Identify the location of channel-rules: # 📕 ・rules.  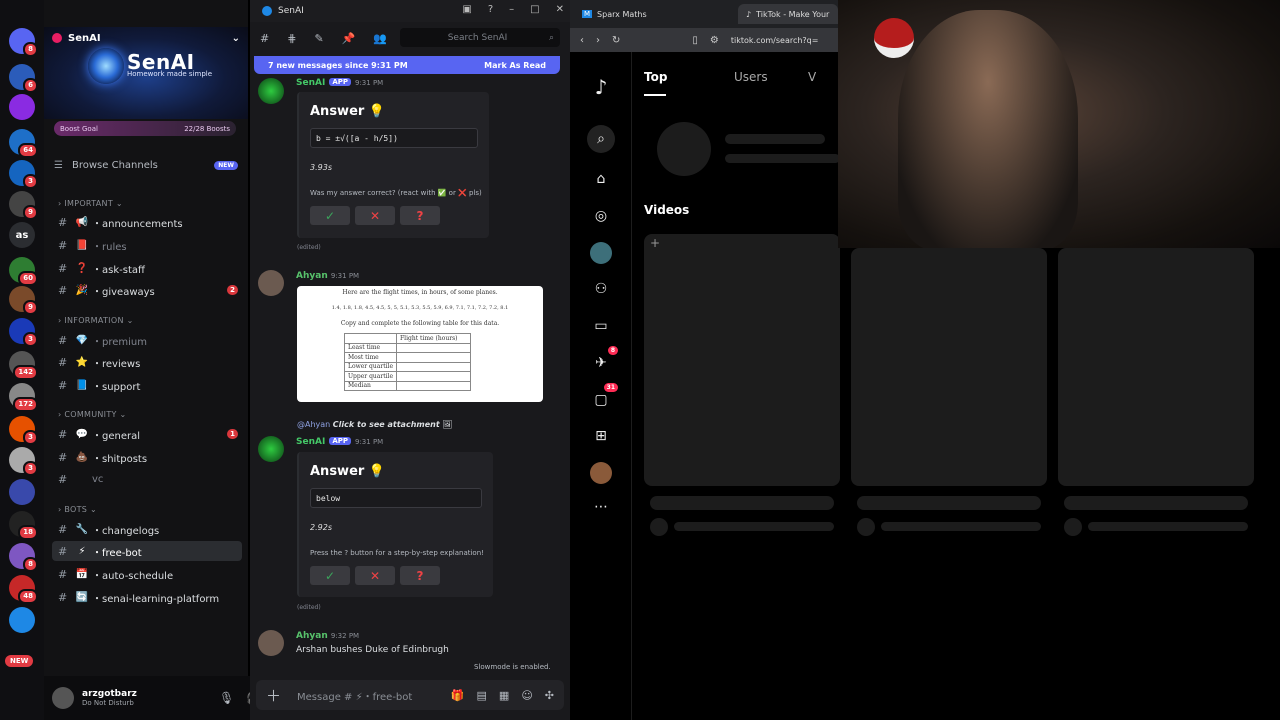
(147, 245).